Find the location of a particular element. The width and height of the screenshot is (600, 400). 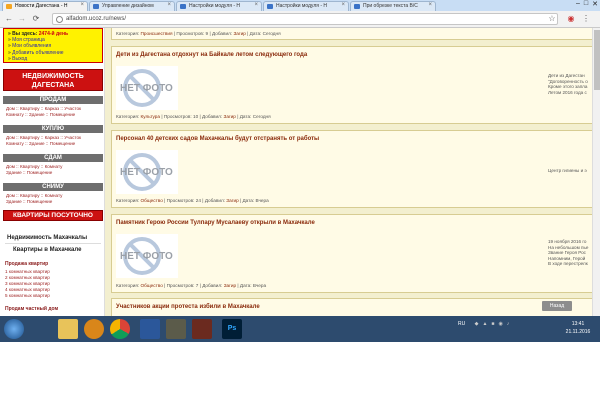

section-rent-header: СДАМ is located at coordinates (53, 158).